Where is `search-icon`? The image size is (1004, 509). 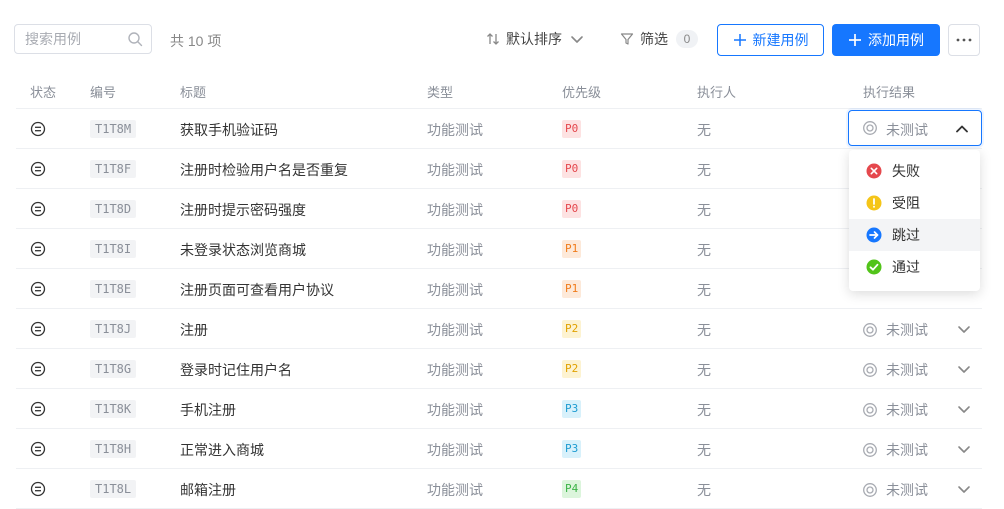
search-icon is located at coordinates (135, 39).